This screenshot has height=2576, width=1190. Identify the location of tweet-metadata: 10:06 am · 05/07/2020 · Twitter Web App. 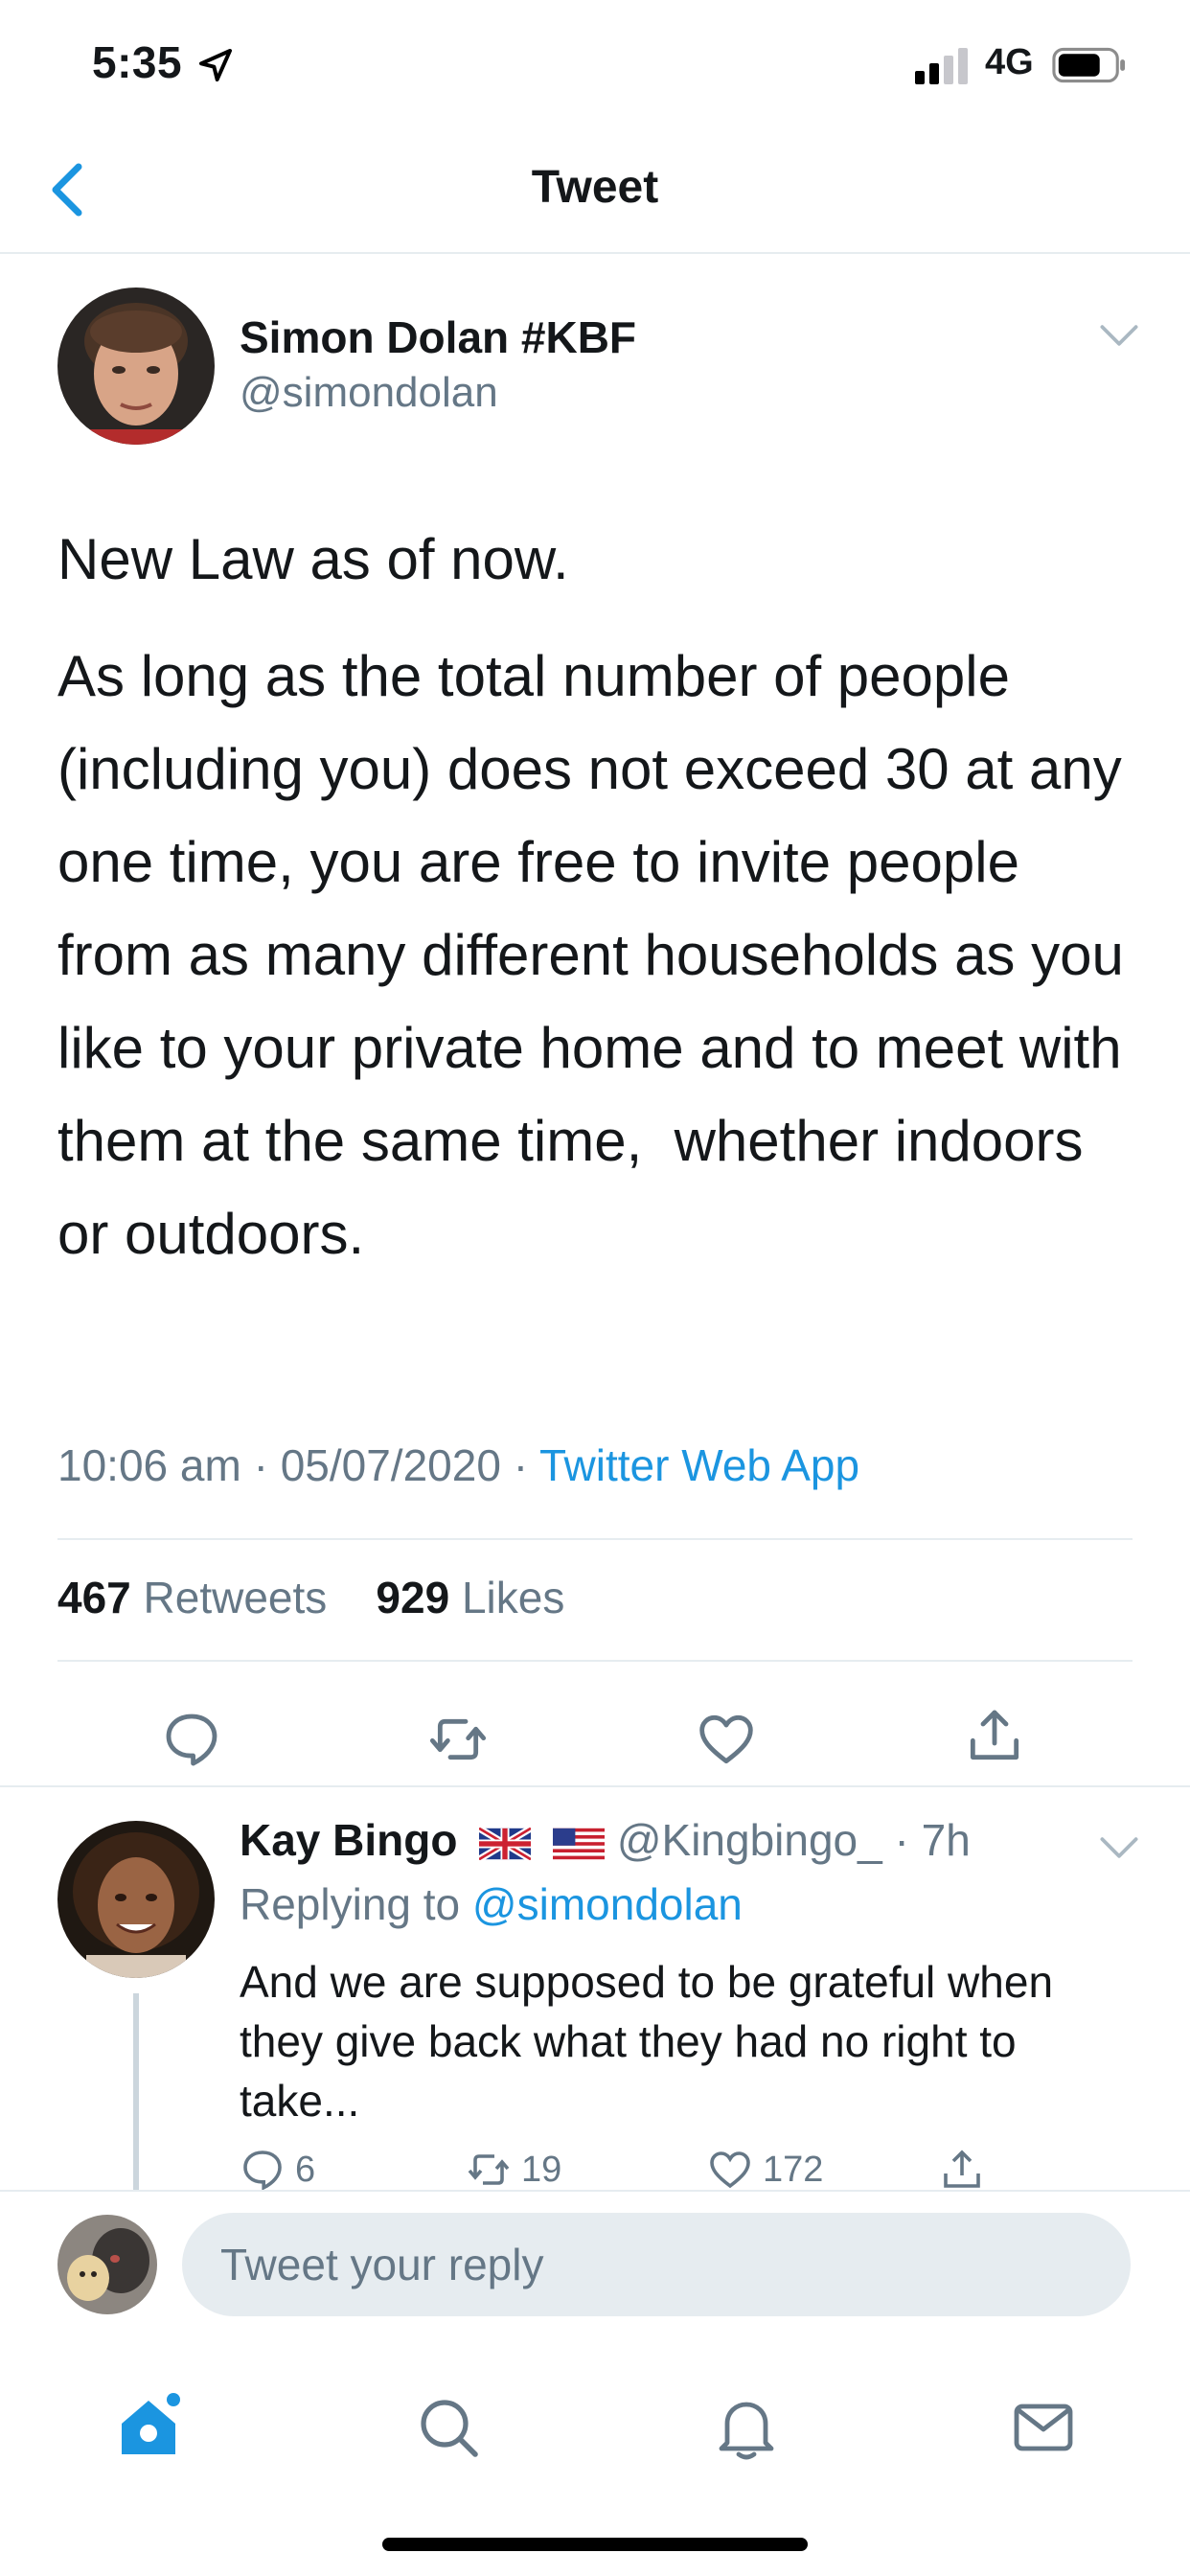
(459, 1465).